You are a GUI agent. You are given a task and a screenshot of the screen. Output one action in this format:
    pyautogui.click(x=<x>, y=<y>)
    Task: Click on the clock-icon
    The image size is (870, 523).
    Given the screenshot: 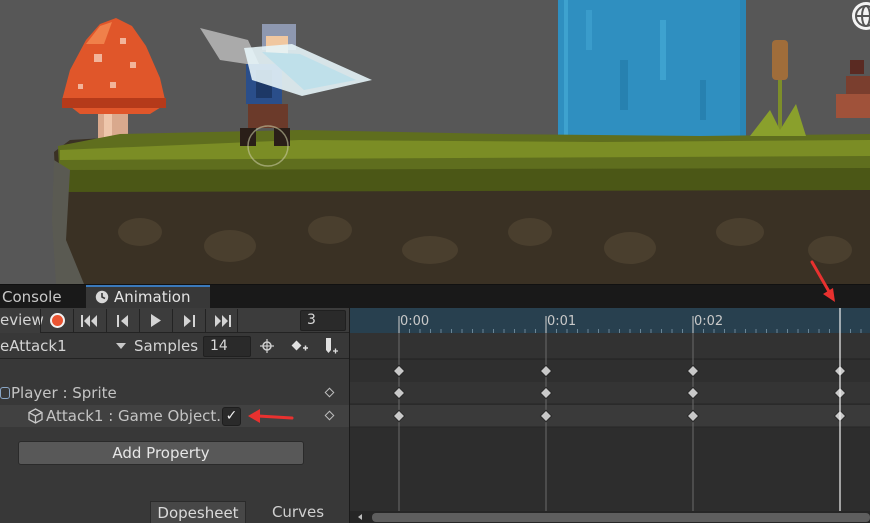 What is the action you would take?
    pyautogui.click(x=102, y=297)
    